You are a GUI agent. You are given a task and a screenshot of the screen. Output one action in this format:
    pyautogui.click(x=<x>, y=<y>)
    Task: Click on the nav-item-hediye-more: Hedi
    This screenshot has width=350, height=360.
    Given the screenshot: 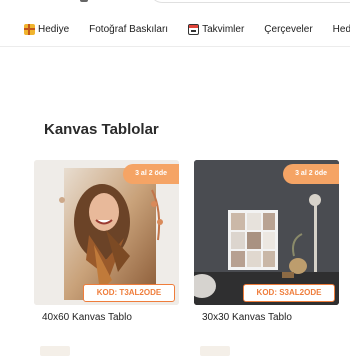 What is the action you would take?
    pyautogui.click(x=341, y=29)
    